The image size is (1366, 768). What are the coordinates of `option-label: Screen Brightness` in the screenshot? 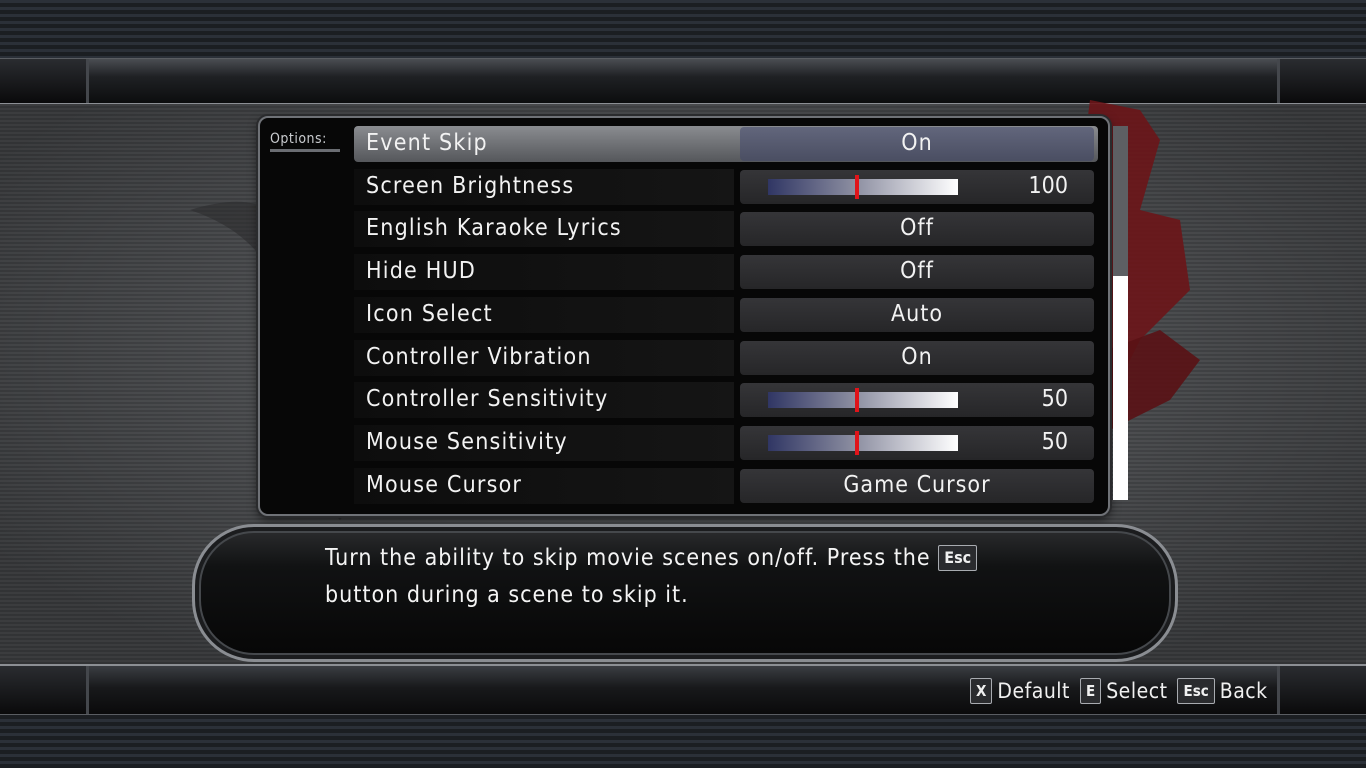 It's located at (470, 185).